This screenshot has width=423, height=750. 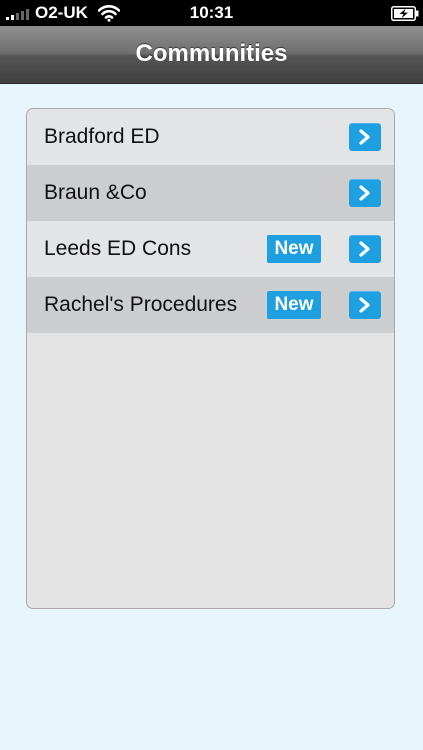 I want to click on list-item: Braun &Co, so click(x=210, y=193).